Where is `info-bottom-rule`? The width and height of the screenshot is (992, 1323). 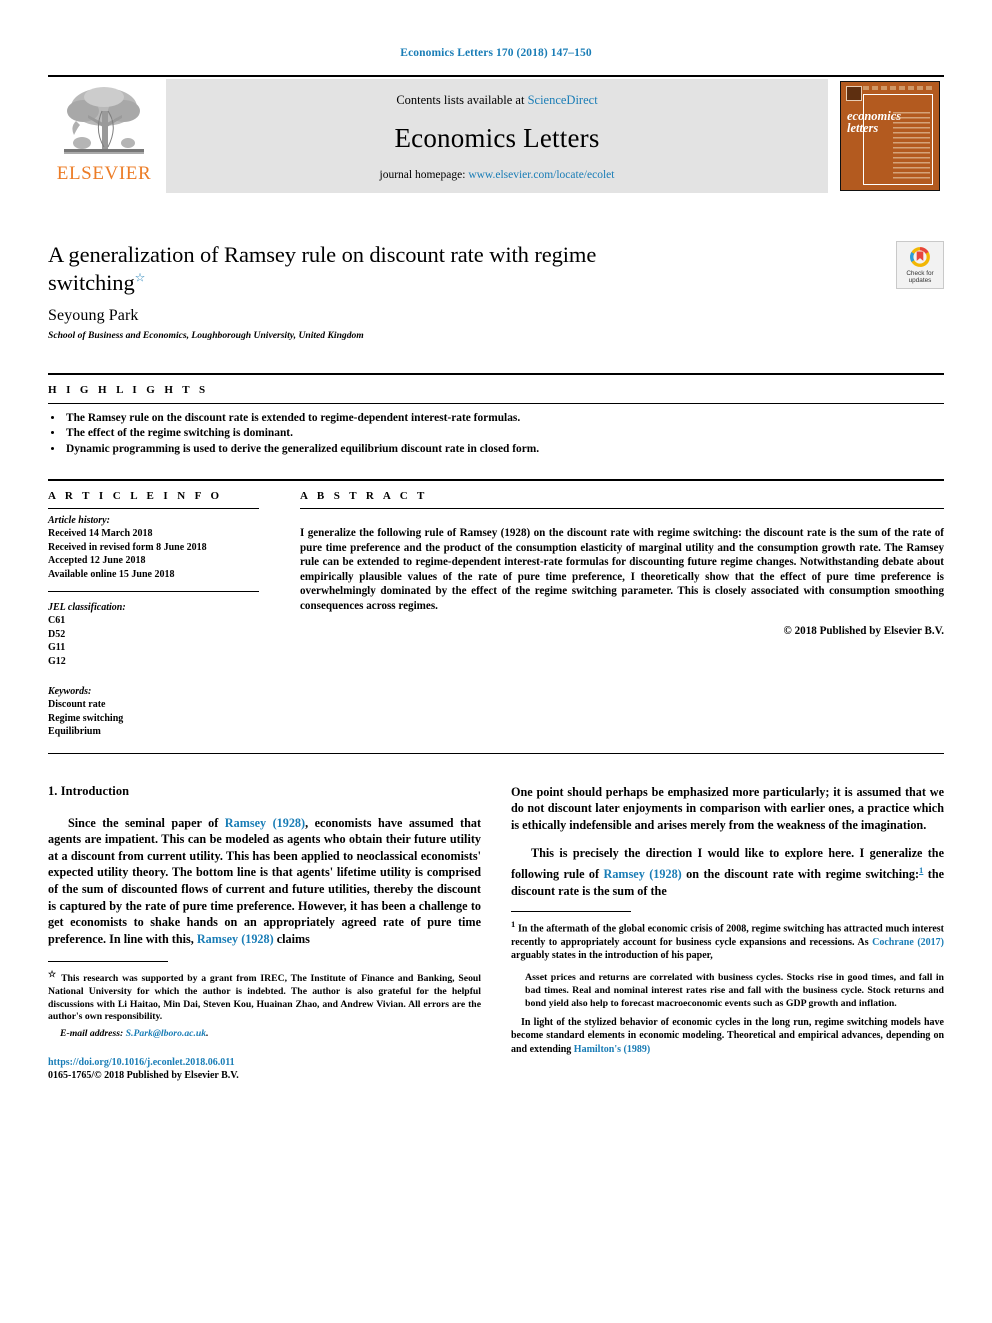 info-bottom-rule is located at coordinates (496, 753).